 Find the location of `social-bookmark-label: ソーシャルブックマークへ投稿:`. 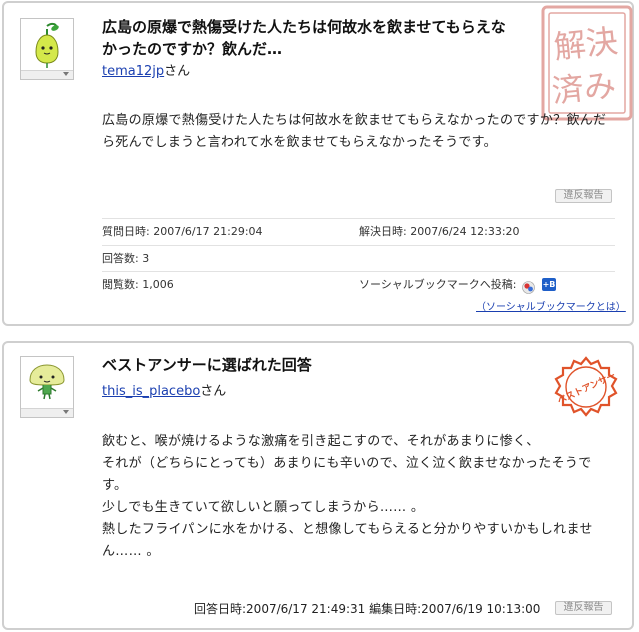

social-bookmark-label: ソーシャルブックマークへ投稿: is located at coordinates (438, 284).